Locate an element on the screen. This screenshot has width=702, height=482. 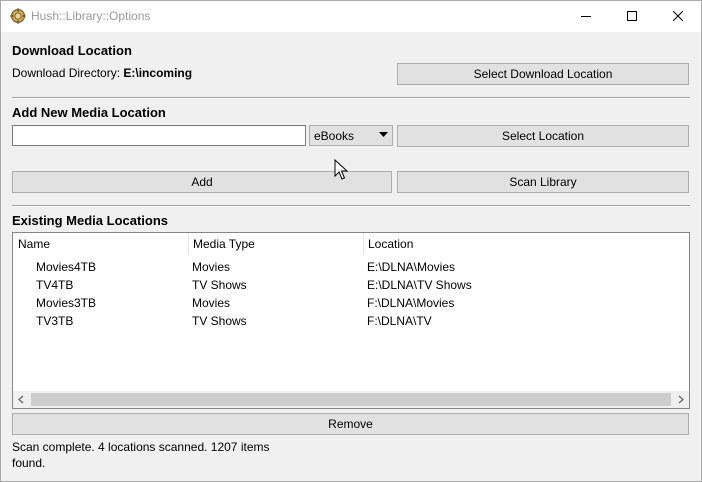
list-item: TV3TB TV Shows F:\DLNA\TV is located at coordinates (343, 321).